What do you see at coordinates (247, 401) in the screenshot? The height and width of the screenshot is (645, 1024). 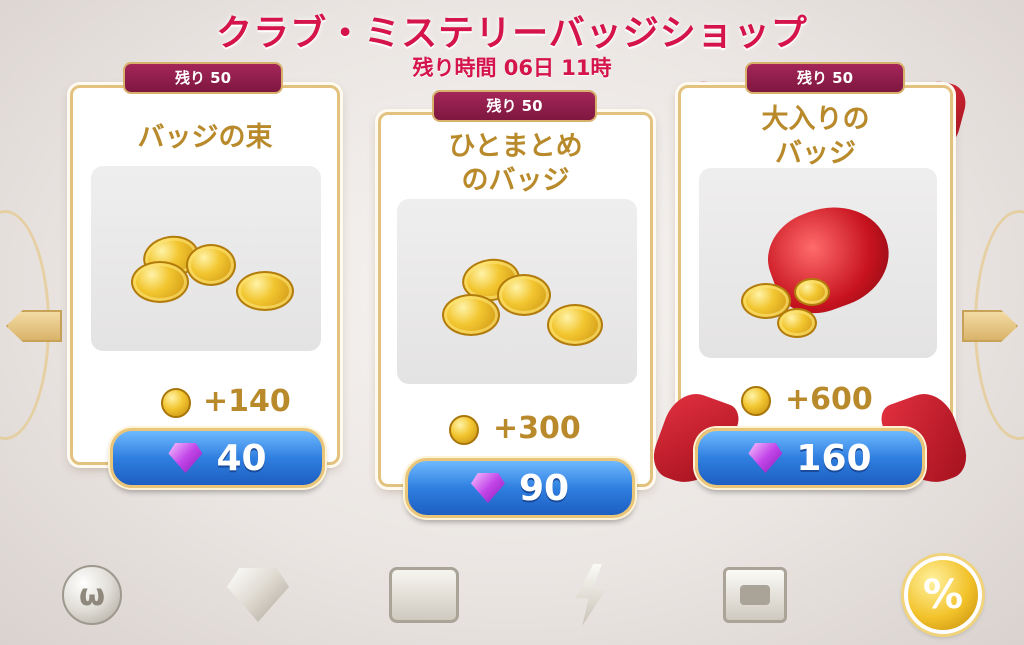 I see `reward-amount: +140` at bounding box center [247, 401].